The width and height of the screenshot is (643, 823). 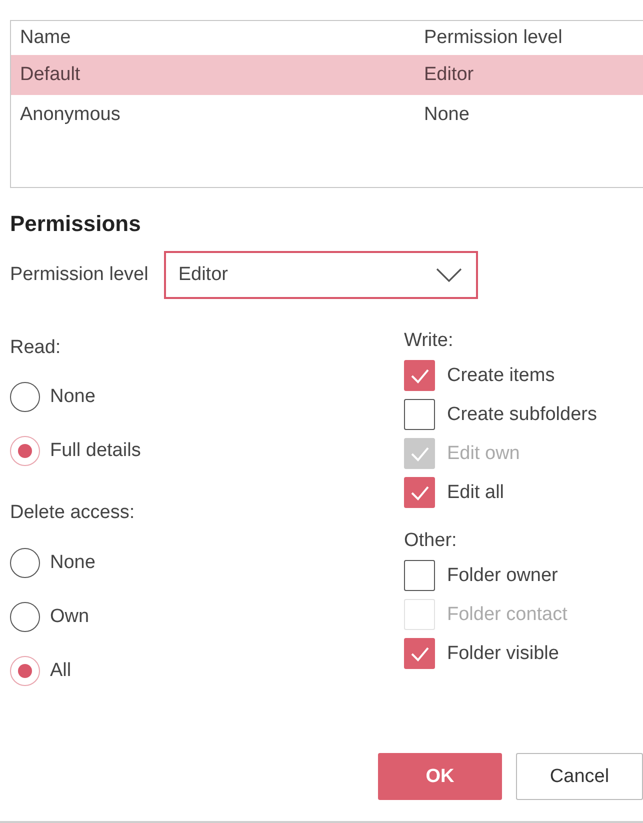 What do you see at coordinates (448, 75) in the screenshot?
I see `table-cell-text: Editor` at bounding box center [448, 75].